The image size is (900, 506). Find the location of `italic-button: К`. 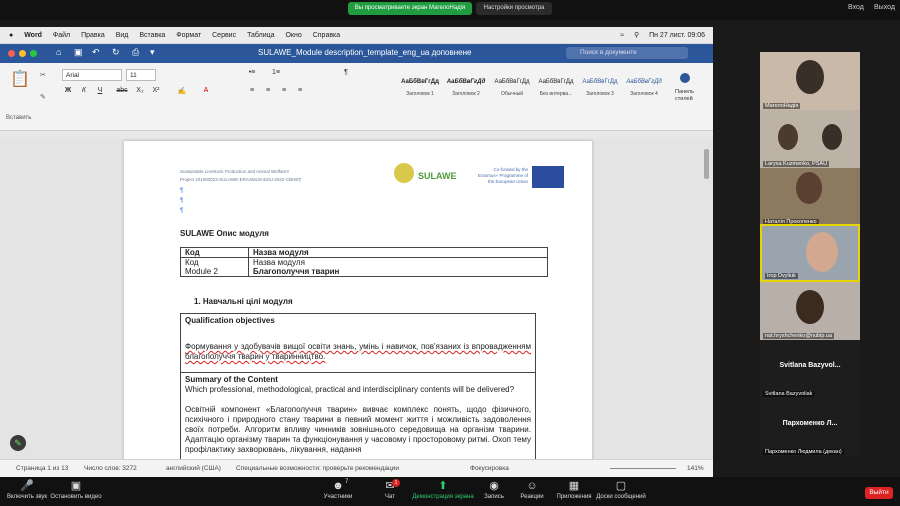

italic-button: К is located at coordinates (84, 90).